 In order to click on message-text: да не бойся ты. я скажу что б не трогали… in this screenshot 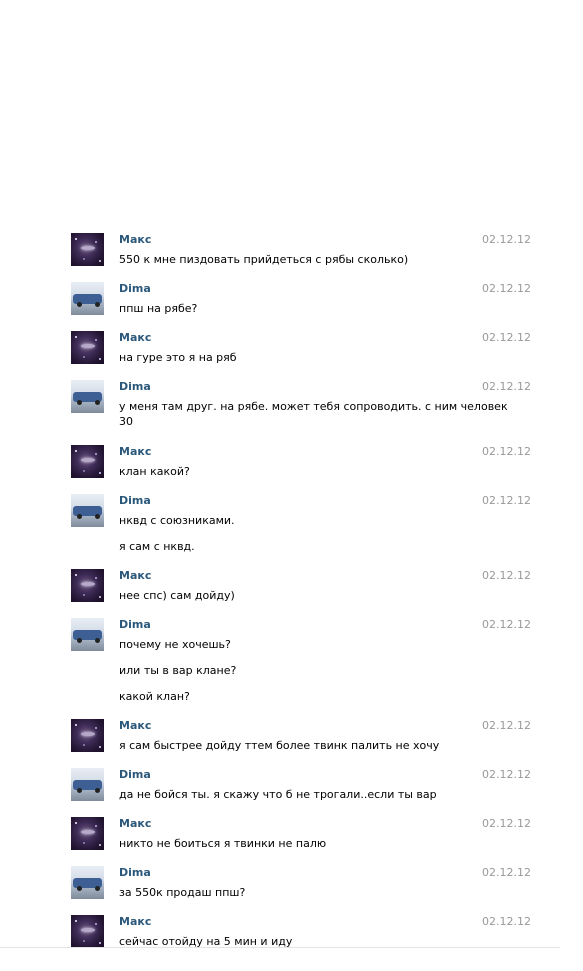, I will do `click(278, 794)`.